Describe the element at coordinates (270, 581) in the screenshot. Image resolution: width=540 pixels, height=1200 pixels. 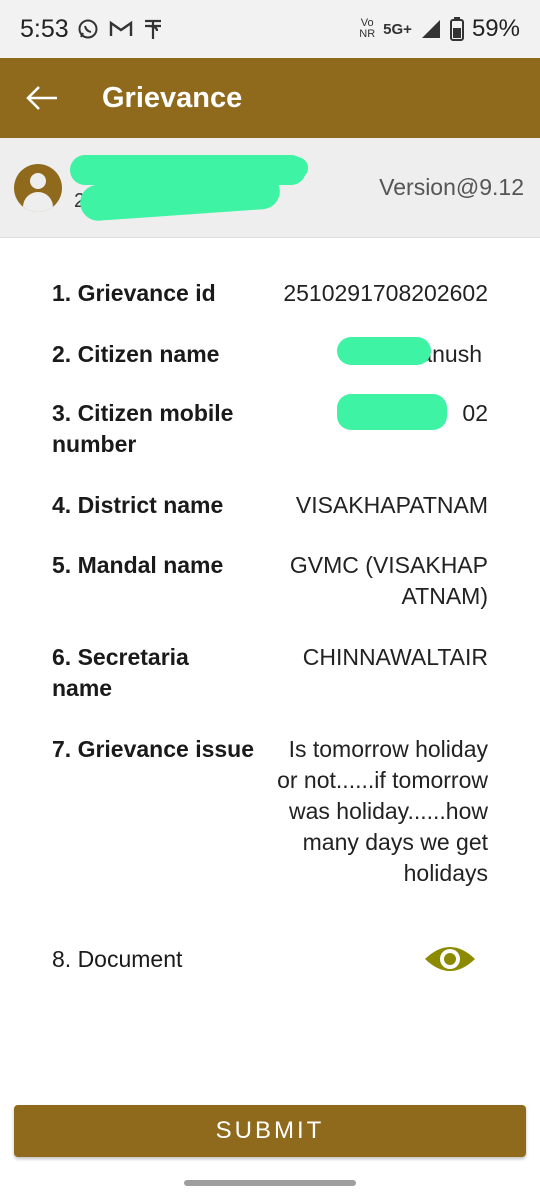
I see `detail-row-mandal: 5. Mandal name GVMC (VISAKHAPATNAM)` at that location.